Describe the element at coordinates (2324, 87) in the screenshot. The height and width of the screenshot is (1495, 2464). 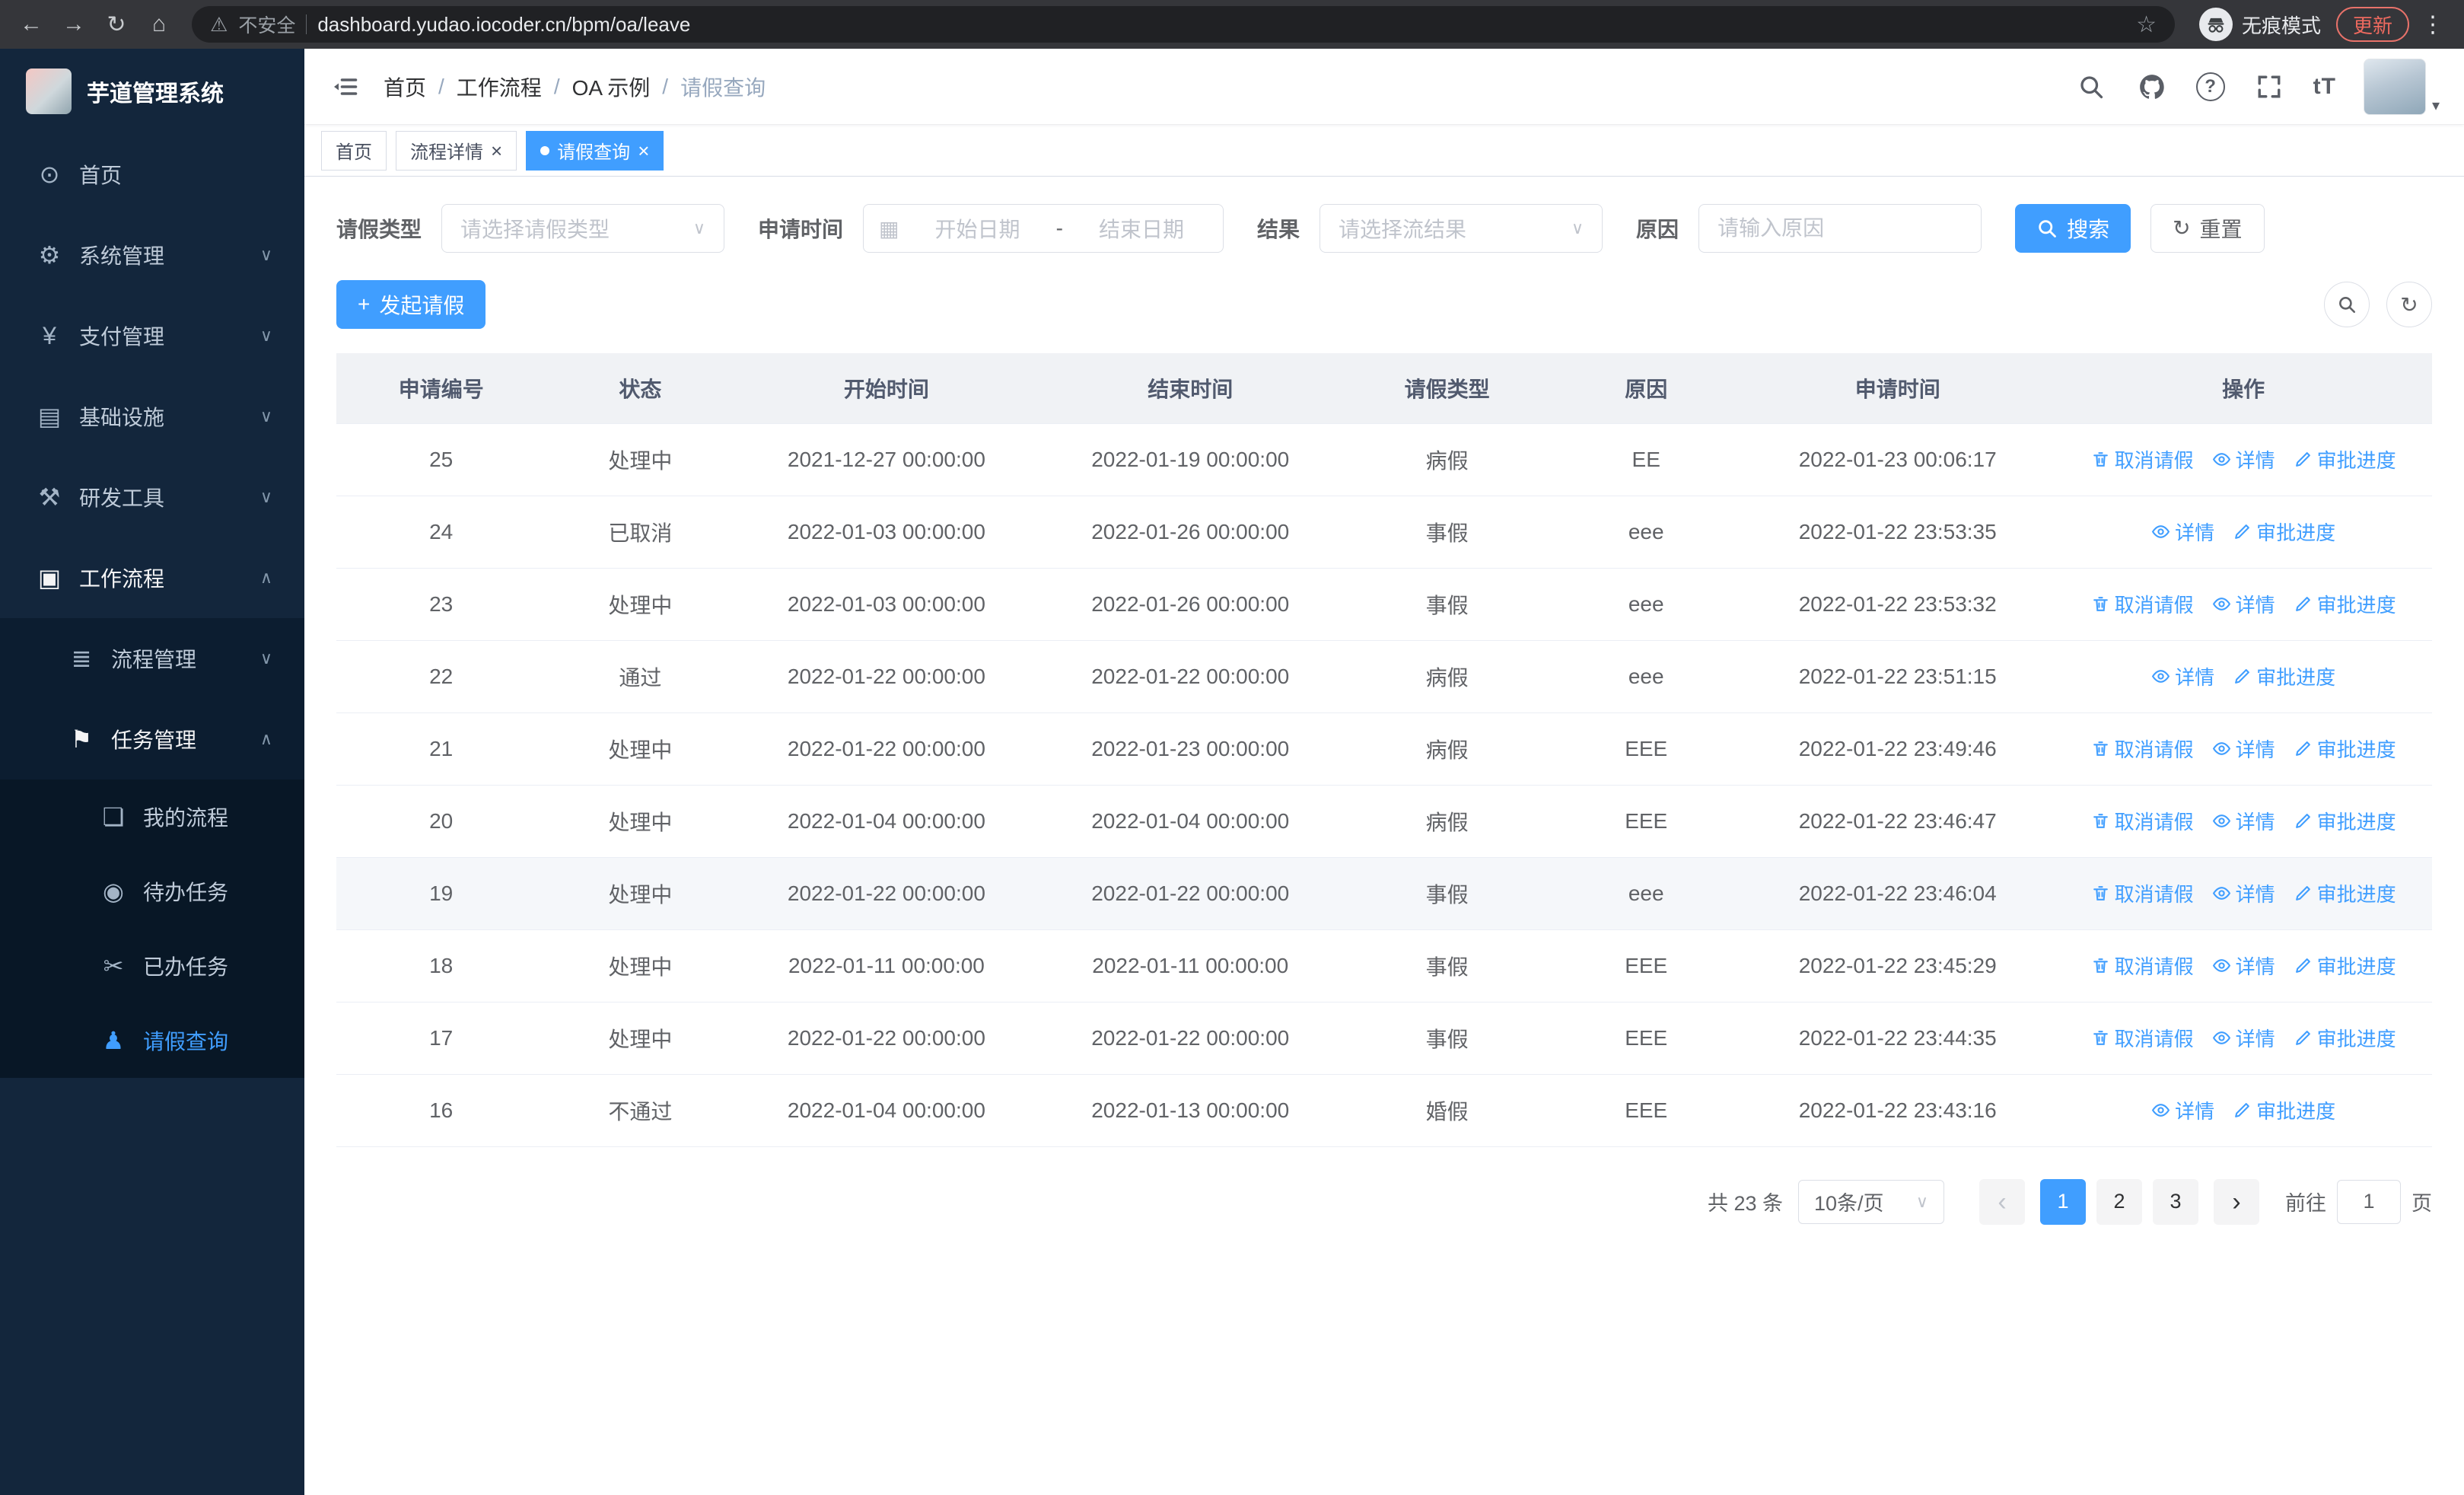
I see `font-size-icon: tT` at that location.